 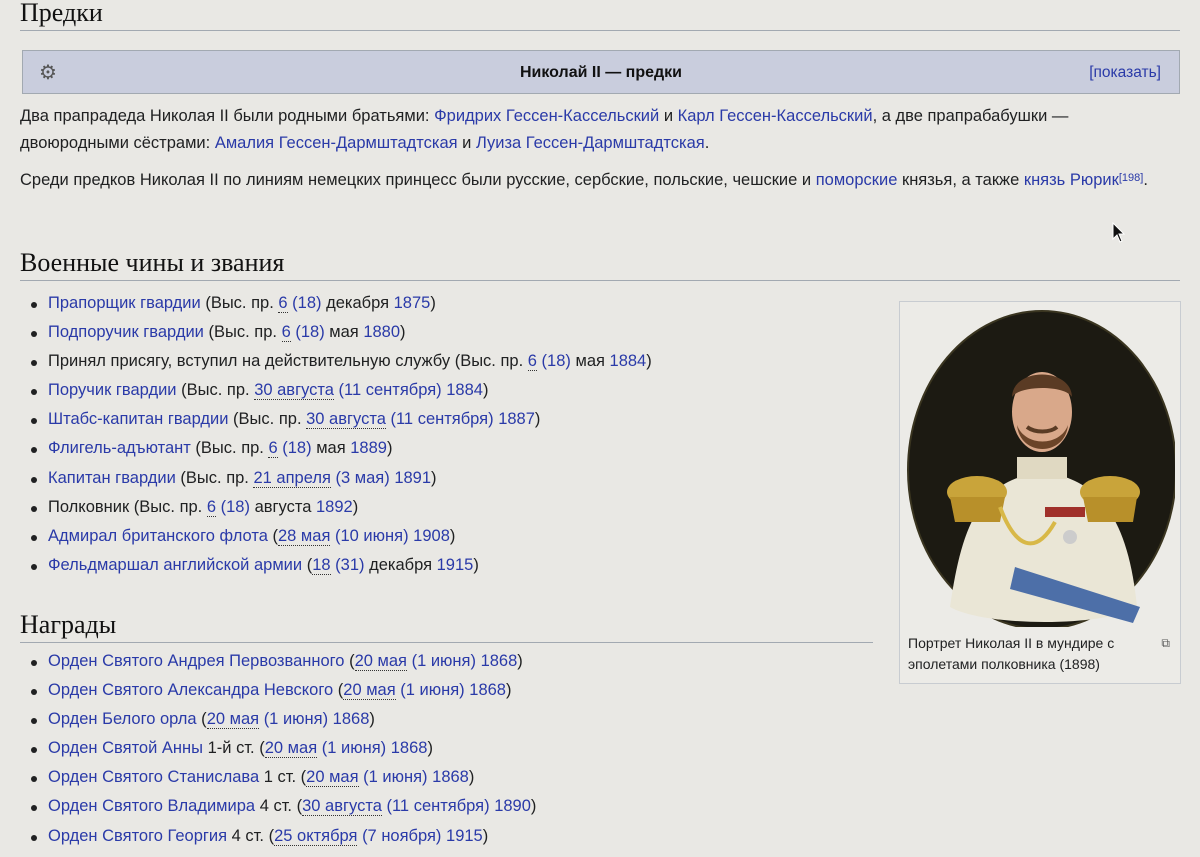 What do you see at coordinates (336, 143) in the screenshot?
I see `link-amalia: Амалия Гессен-Дармштадтская` at bounding box center [336, 143].